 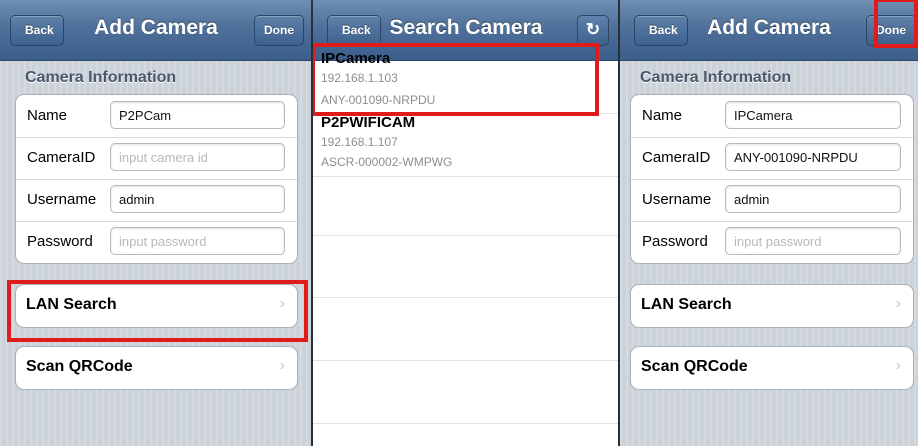 I want to click on camera-id-field: input camera id, so click(x=197, y=157).